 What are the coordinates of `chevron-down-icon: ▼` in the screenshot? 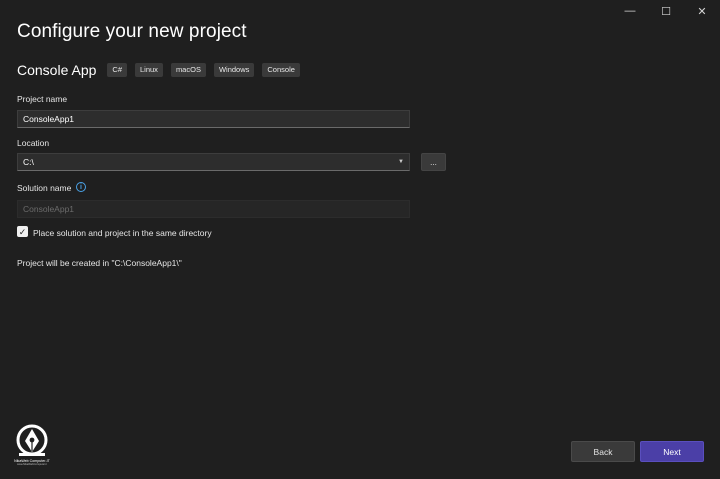 It's located at (401, 162).